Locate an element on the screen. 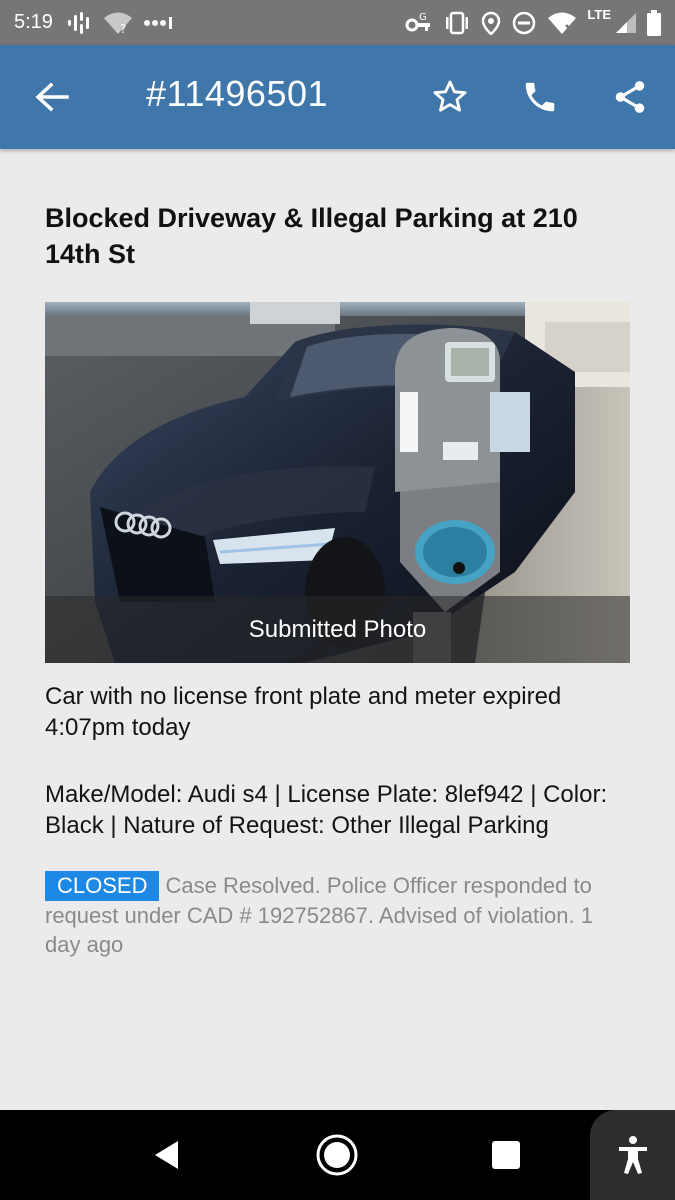 Image resolution: width=675 pixels, height=1200 pixels. status-bar: 5:19 ? G LTE is located at coordinates (337, 22).